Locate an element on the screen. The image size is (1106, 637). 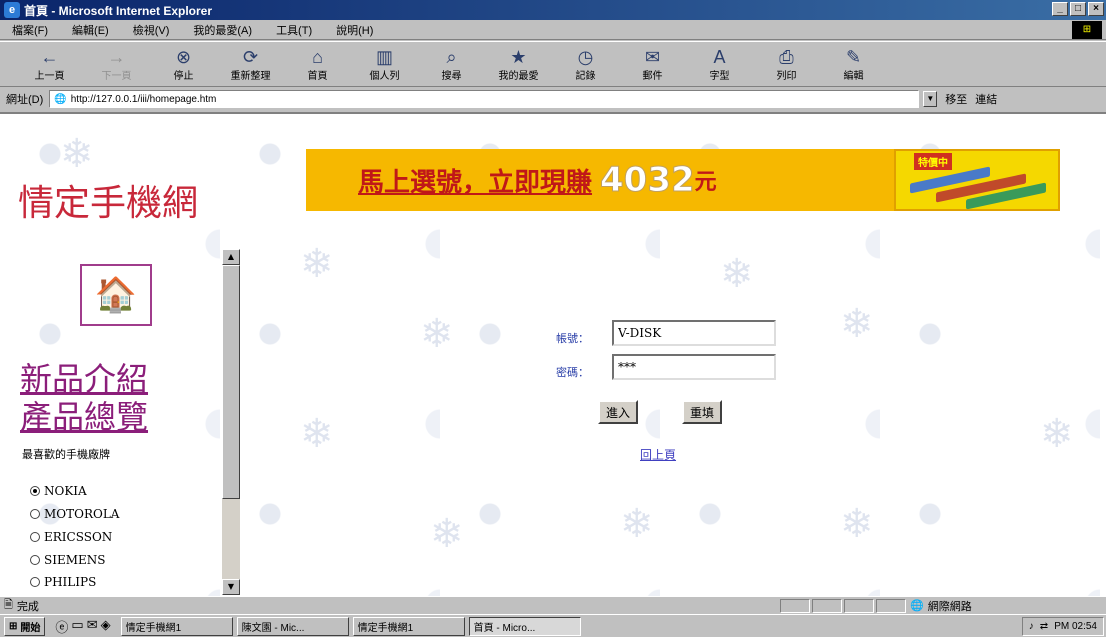
menu-bar: 檔案(F) 編輯(E) 檢視(V) 我的最愛(A) 工具(T) 說明(H) ⊞ is located at coordinates (553, 30).